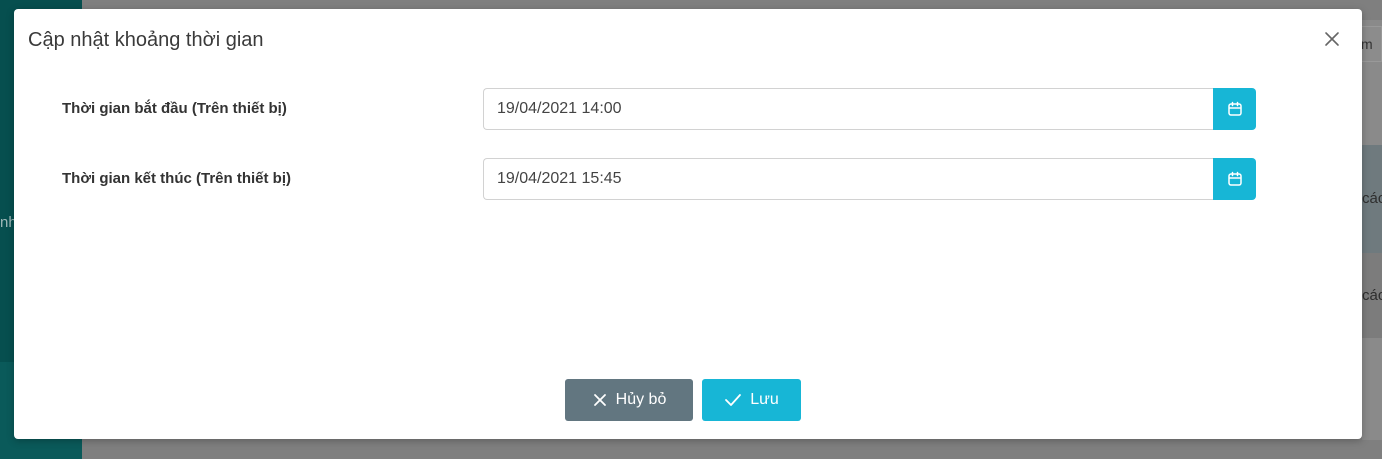  I want to click on end-time-calendar-button, so click(1234, 179).